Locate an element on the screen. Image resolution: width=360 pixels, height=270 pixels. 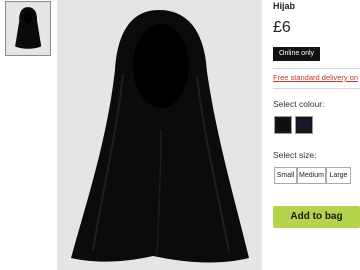
size-large-button: Large is located at coordinates (338, 175).